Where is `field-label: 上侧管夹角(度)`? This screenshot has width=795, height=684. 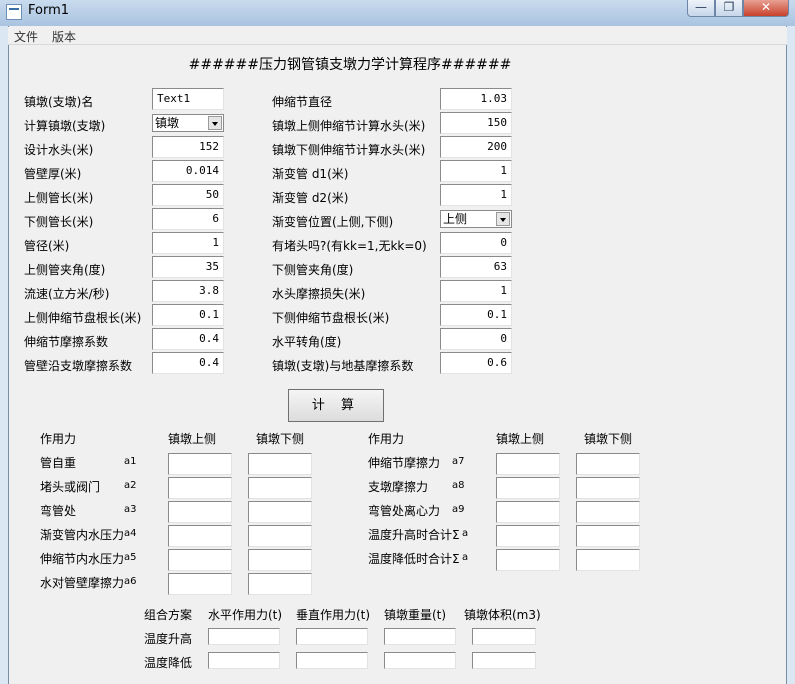
field-label: 上侧管夹角(度) is located at coordinates (65, 270).